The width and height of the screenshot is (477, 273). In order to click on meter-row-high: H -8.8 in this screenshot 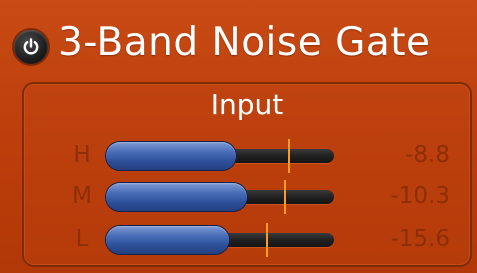, I will do `click(247, 156)`.